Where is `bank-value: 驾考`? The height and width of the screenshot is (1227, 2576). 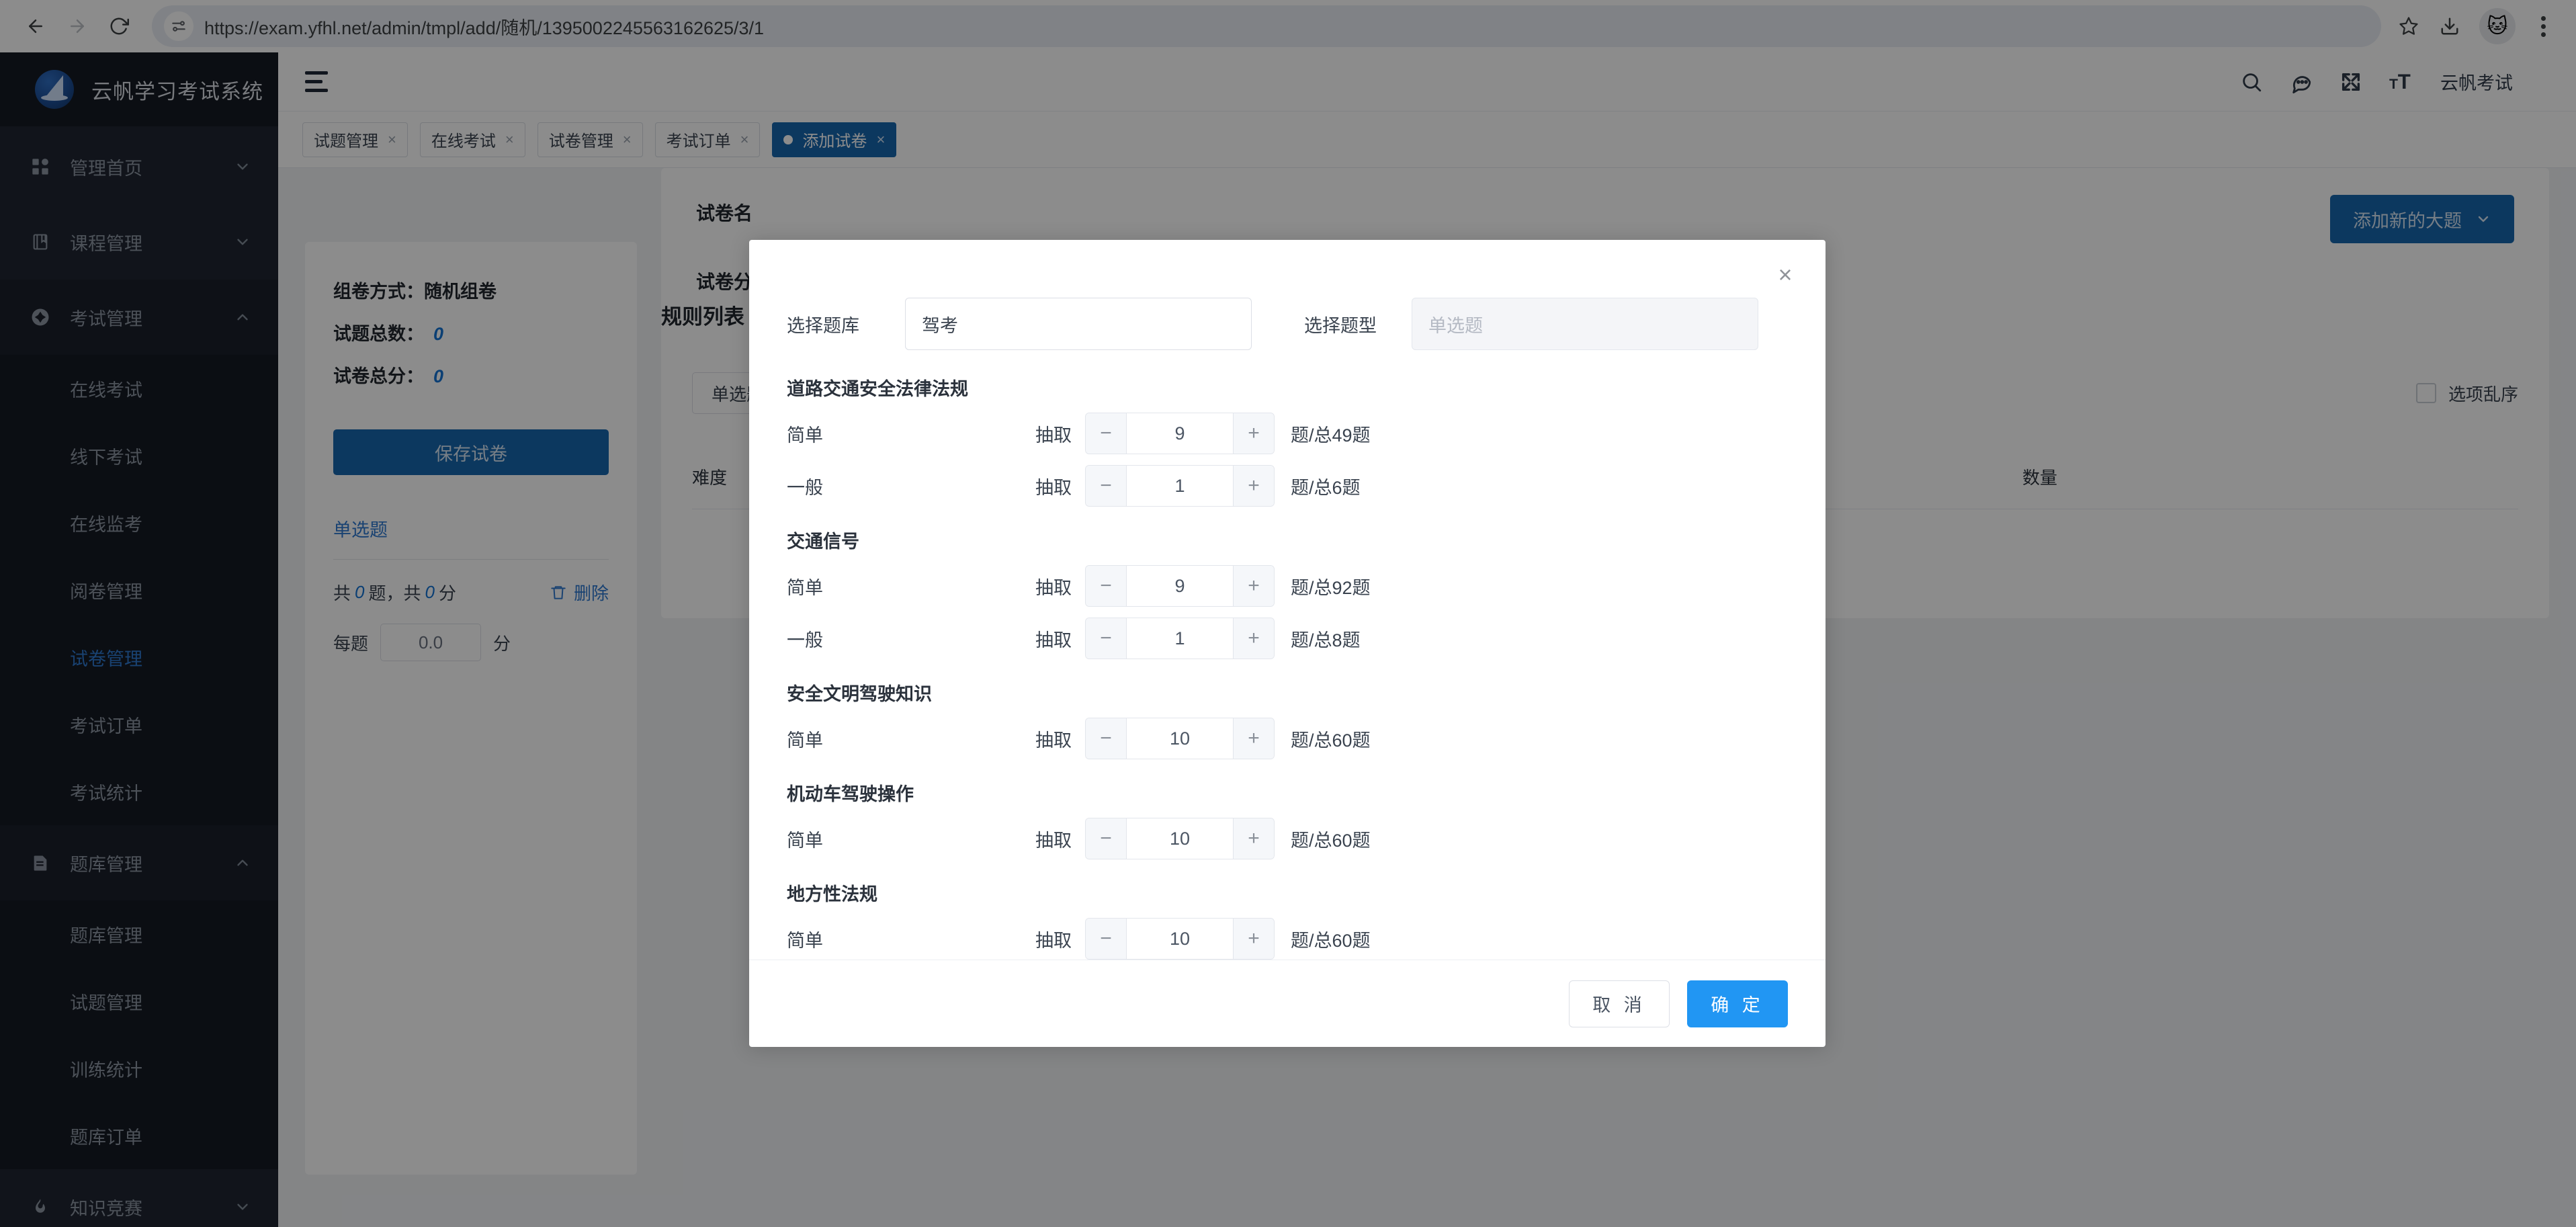 bank-value: 驾考 is located at coordinates (940, 325).